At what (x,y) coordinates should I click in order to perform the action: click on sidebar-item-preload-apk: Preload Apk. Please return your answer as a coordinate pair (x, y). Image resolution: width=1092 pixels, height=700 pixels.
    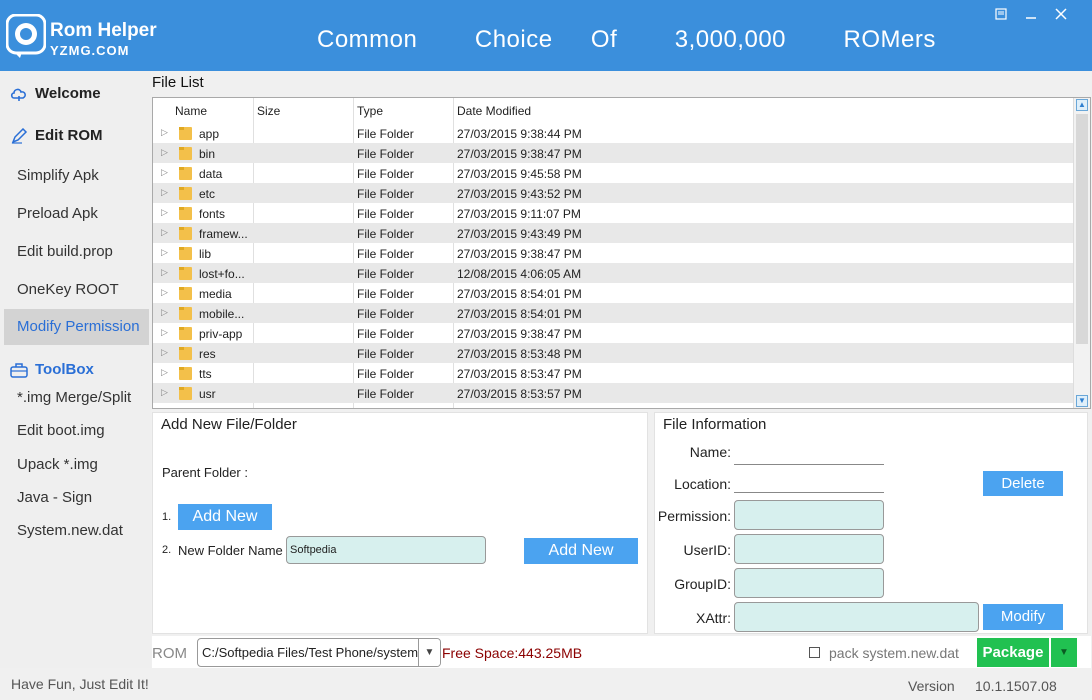
    Looking at the image, I should click on (75, 214).